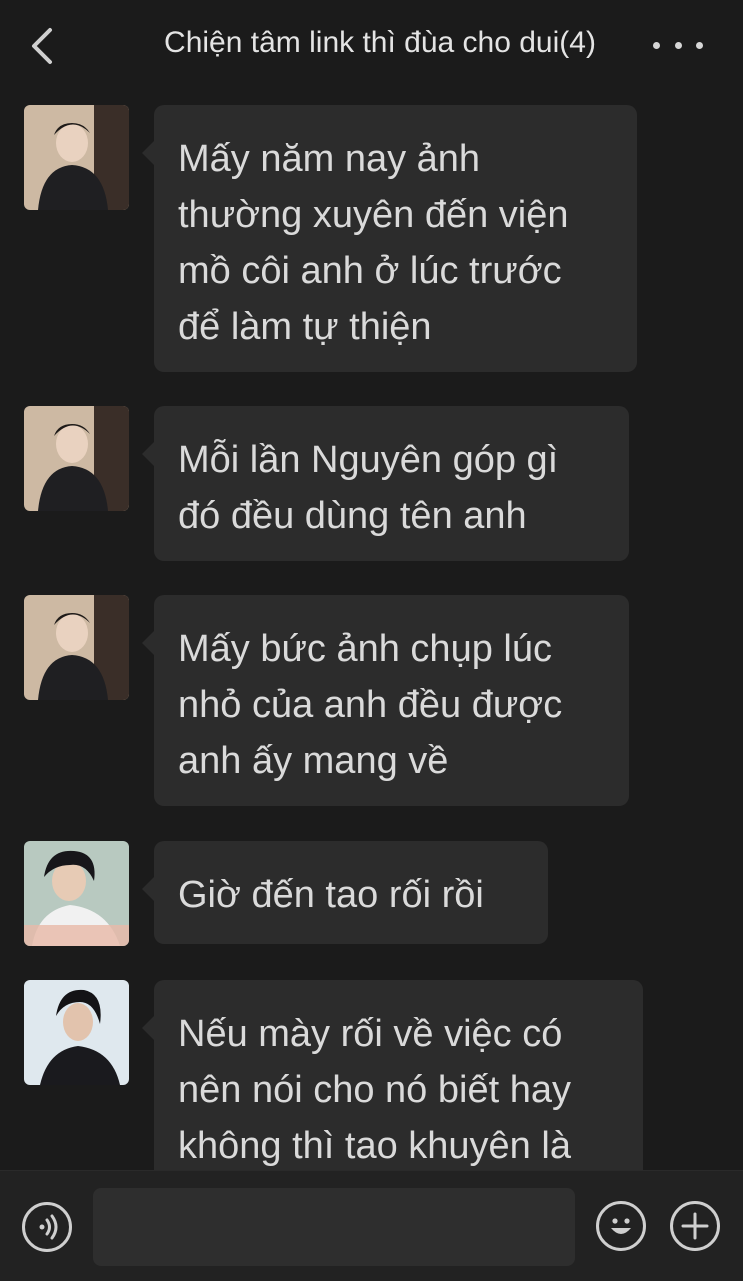 Image resolution: width=743 pixels, height=1281 pixels. I want to click on chat-header: Chiện tâm link thì đùa cho dui(4), so click(371, 46).